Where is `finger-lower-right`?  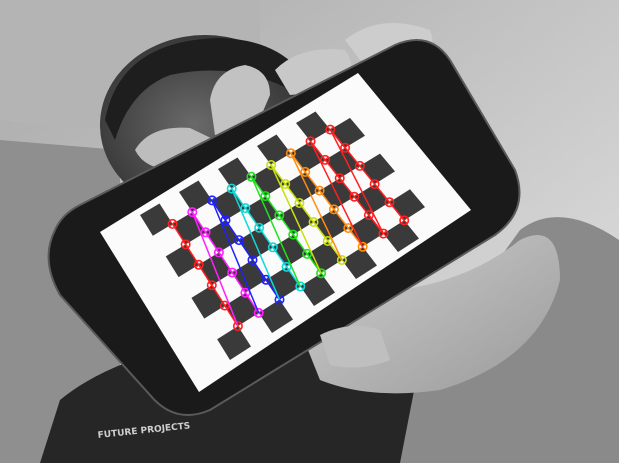
finger-lower-right is located at coordinates (355, 347).